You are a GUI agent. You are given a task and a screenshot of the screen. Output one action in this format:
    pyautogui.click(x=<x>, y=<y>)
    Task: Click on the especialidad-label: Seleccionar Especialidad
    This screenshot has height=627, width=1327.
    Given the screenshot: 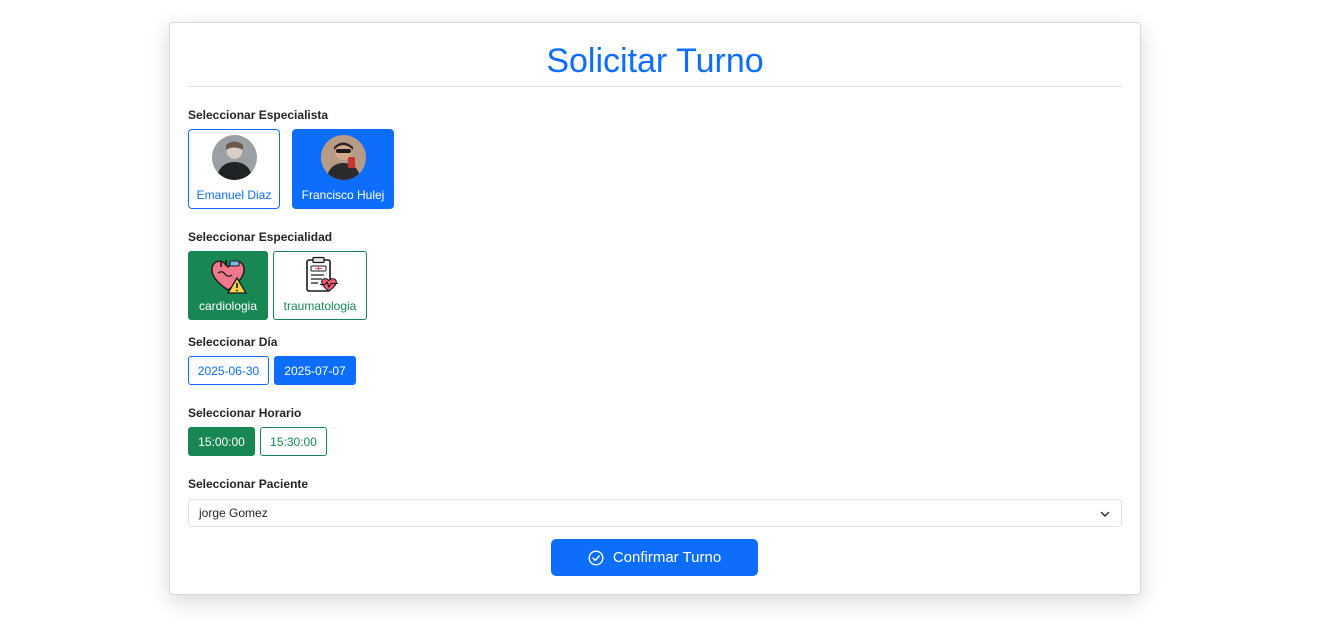 What is the action you would take?
    pyautogui.click(x=260, y=237)
    